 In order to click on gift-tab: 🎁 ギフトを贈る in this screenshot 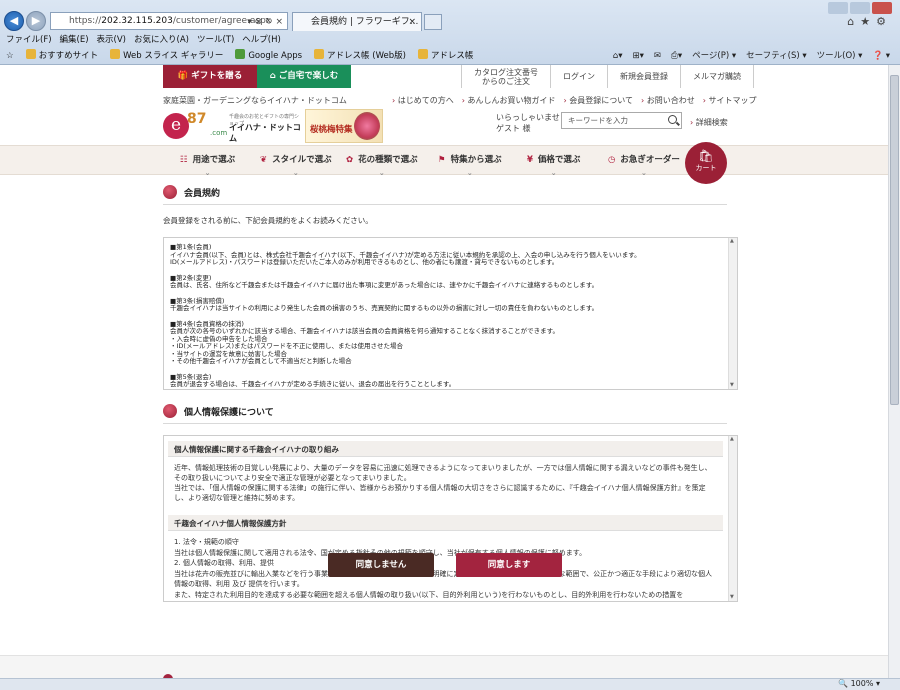, I will do `click(210, 76)`.